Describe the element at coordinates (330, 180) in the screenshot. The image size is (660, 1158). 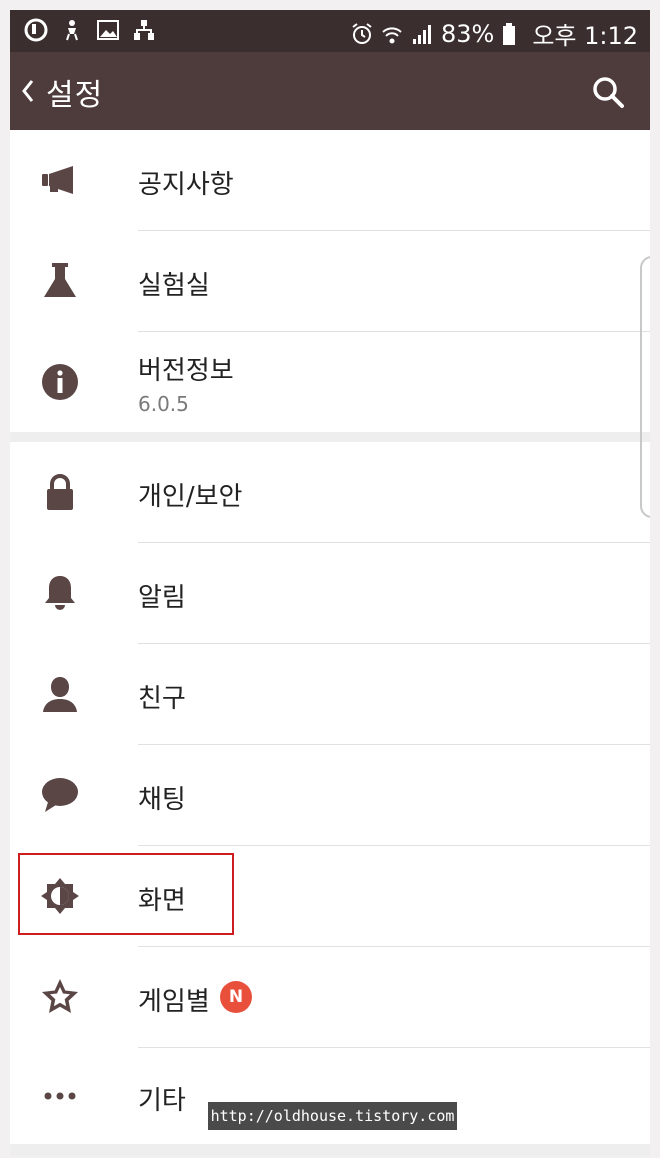
I see `settings-item-notice: 공지사항` at that location.